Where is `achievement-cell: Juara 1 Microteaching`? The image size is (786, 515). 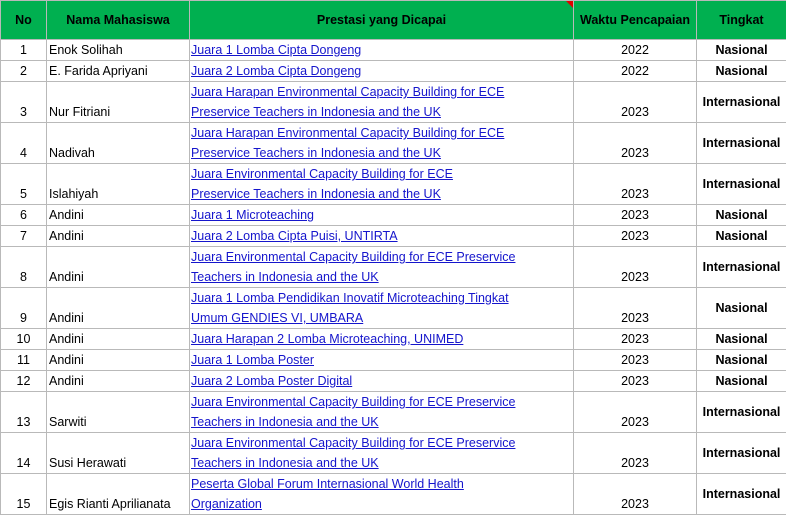
achievement-cell: Juara 1 Microteaching is located at coordinates (382, 215).